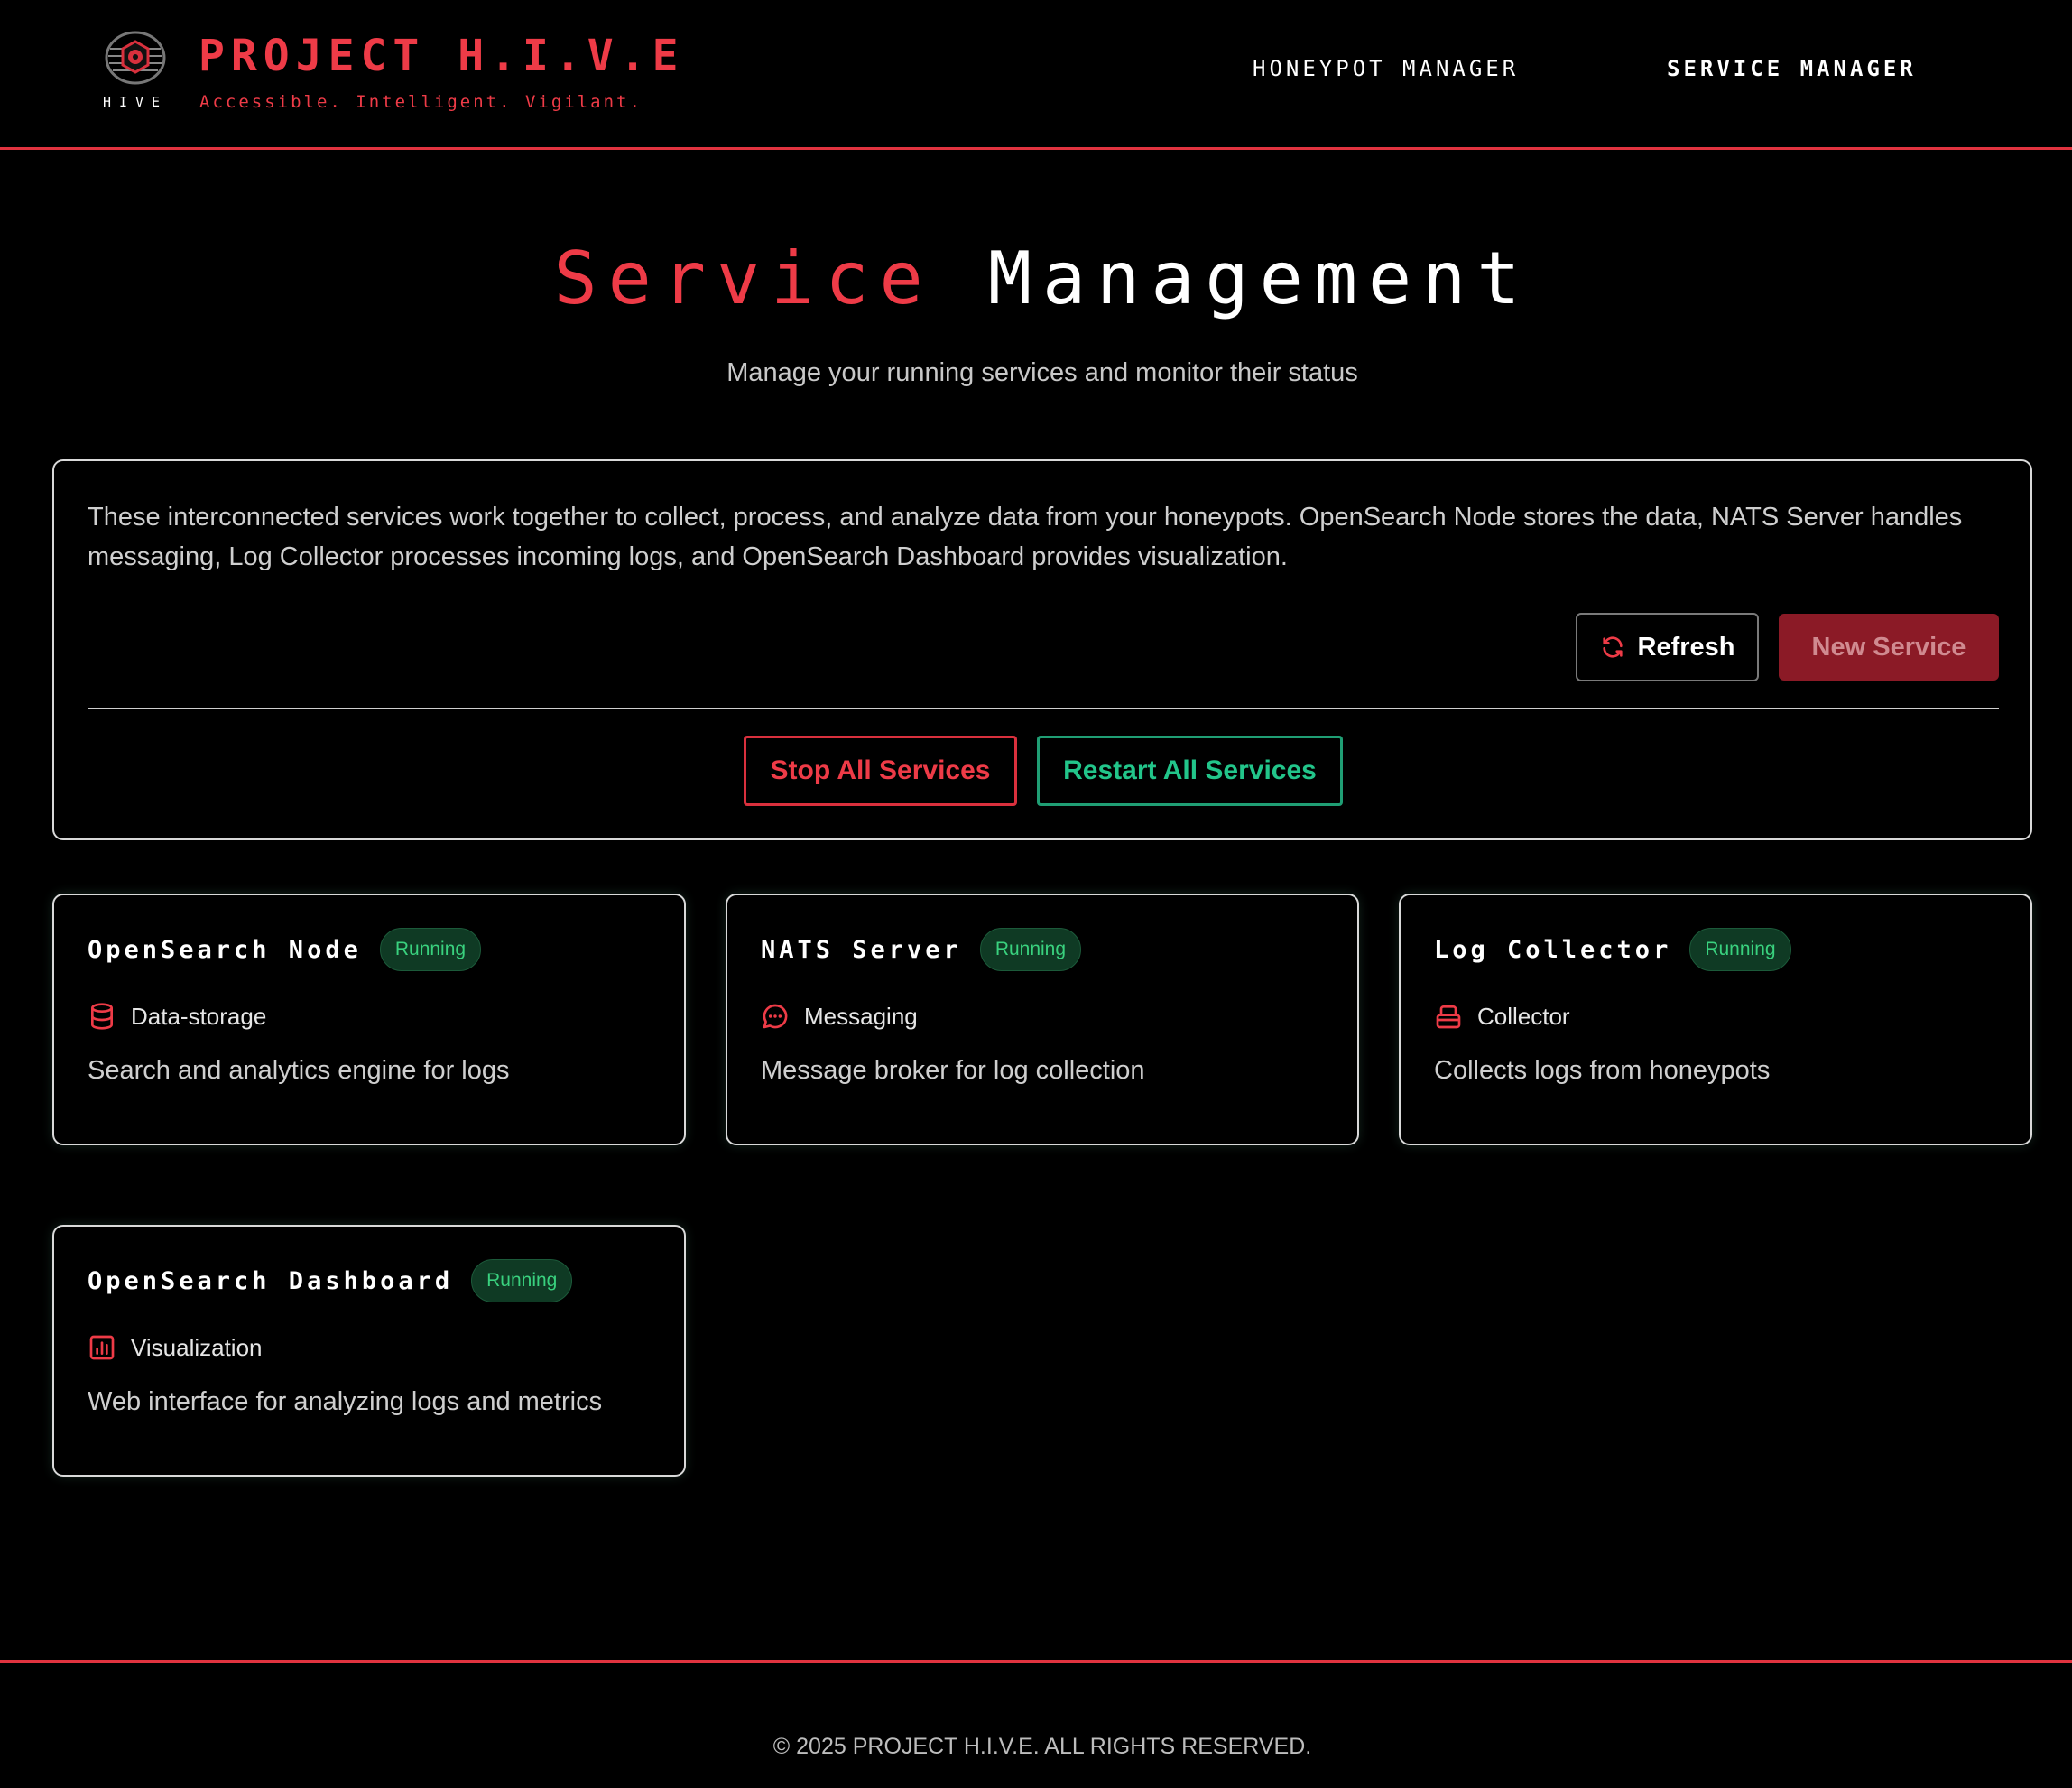 This screenshot has width=2072, height=1788. I want to click on page-title: Service Management, so click(1036, 278).